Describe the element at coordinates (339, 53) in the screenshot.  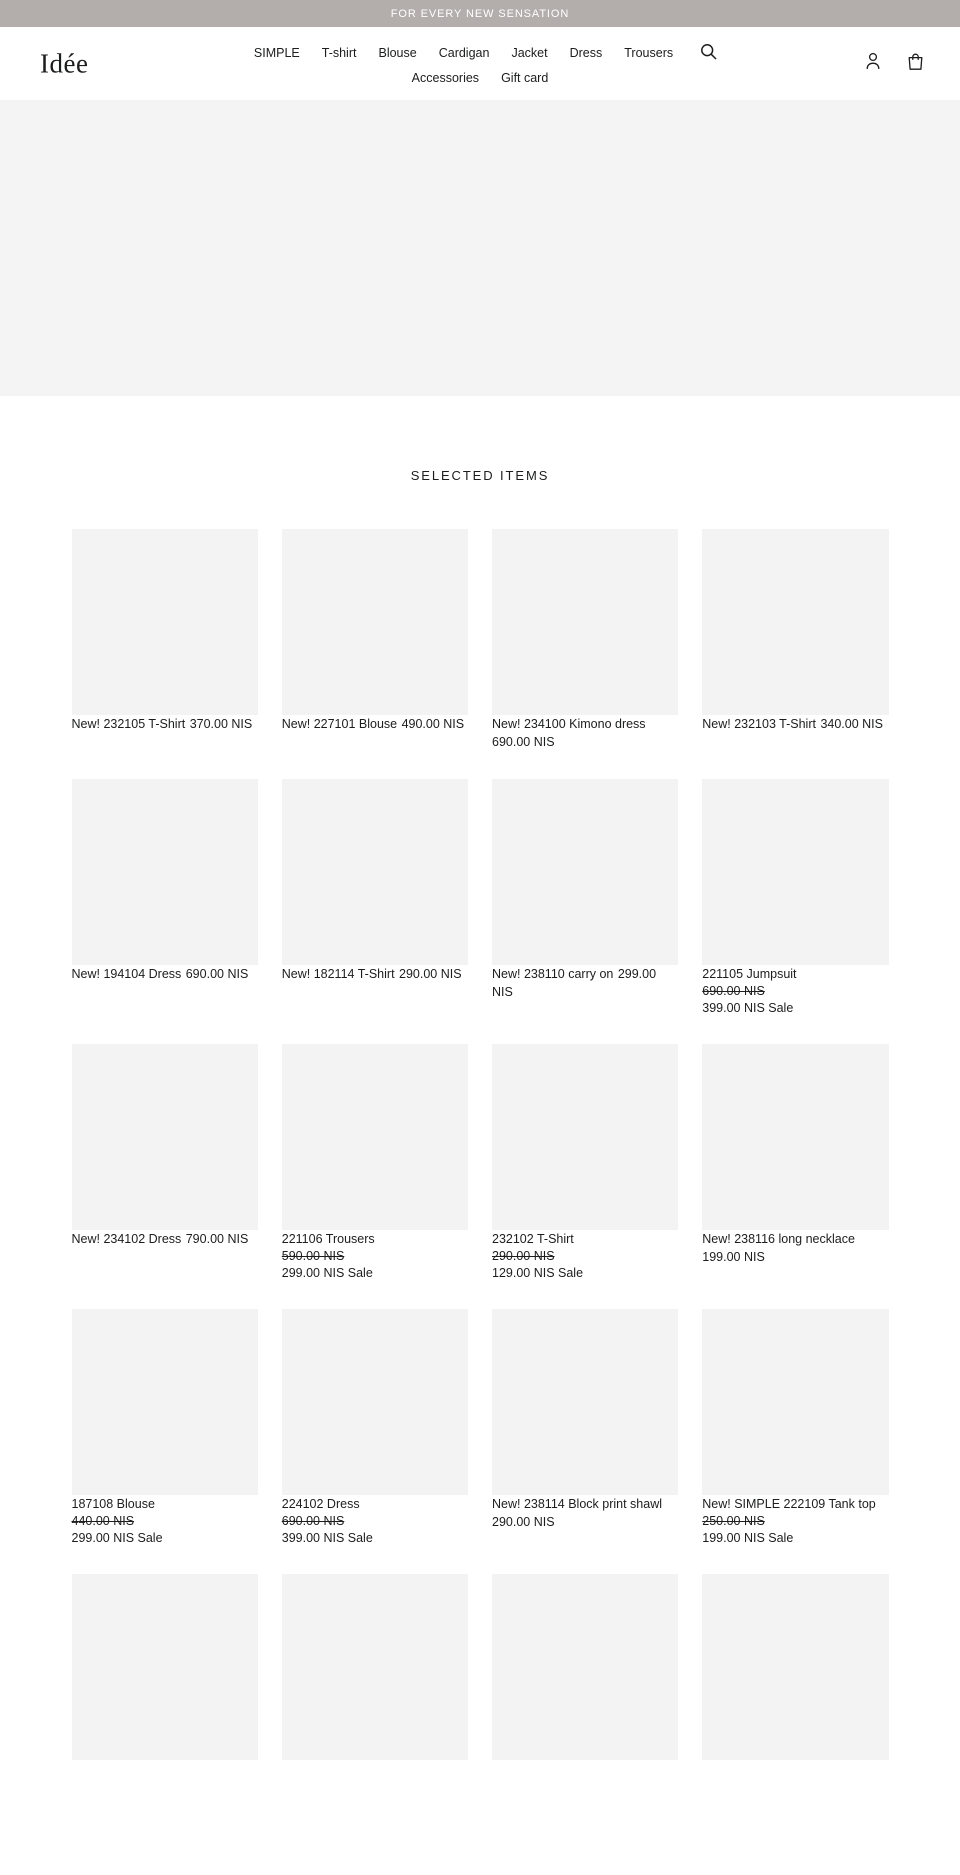
I see `nav-item-tshirt: T-shirt` at that location.